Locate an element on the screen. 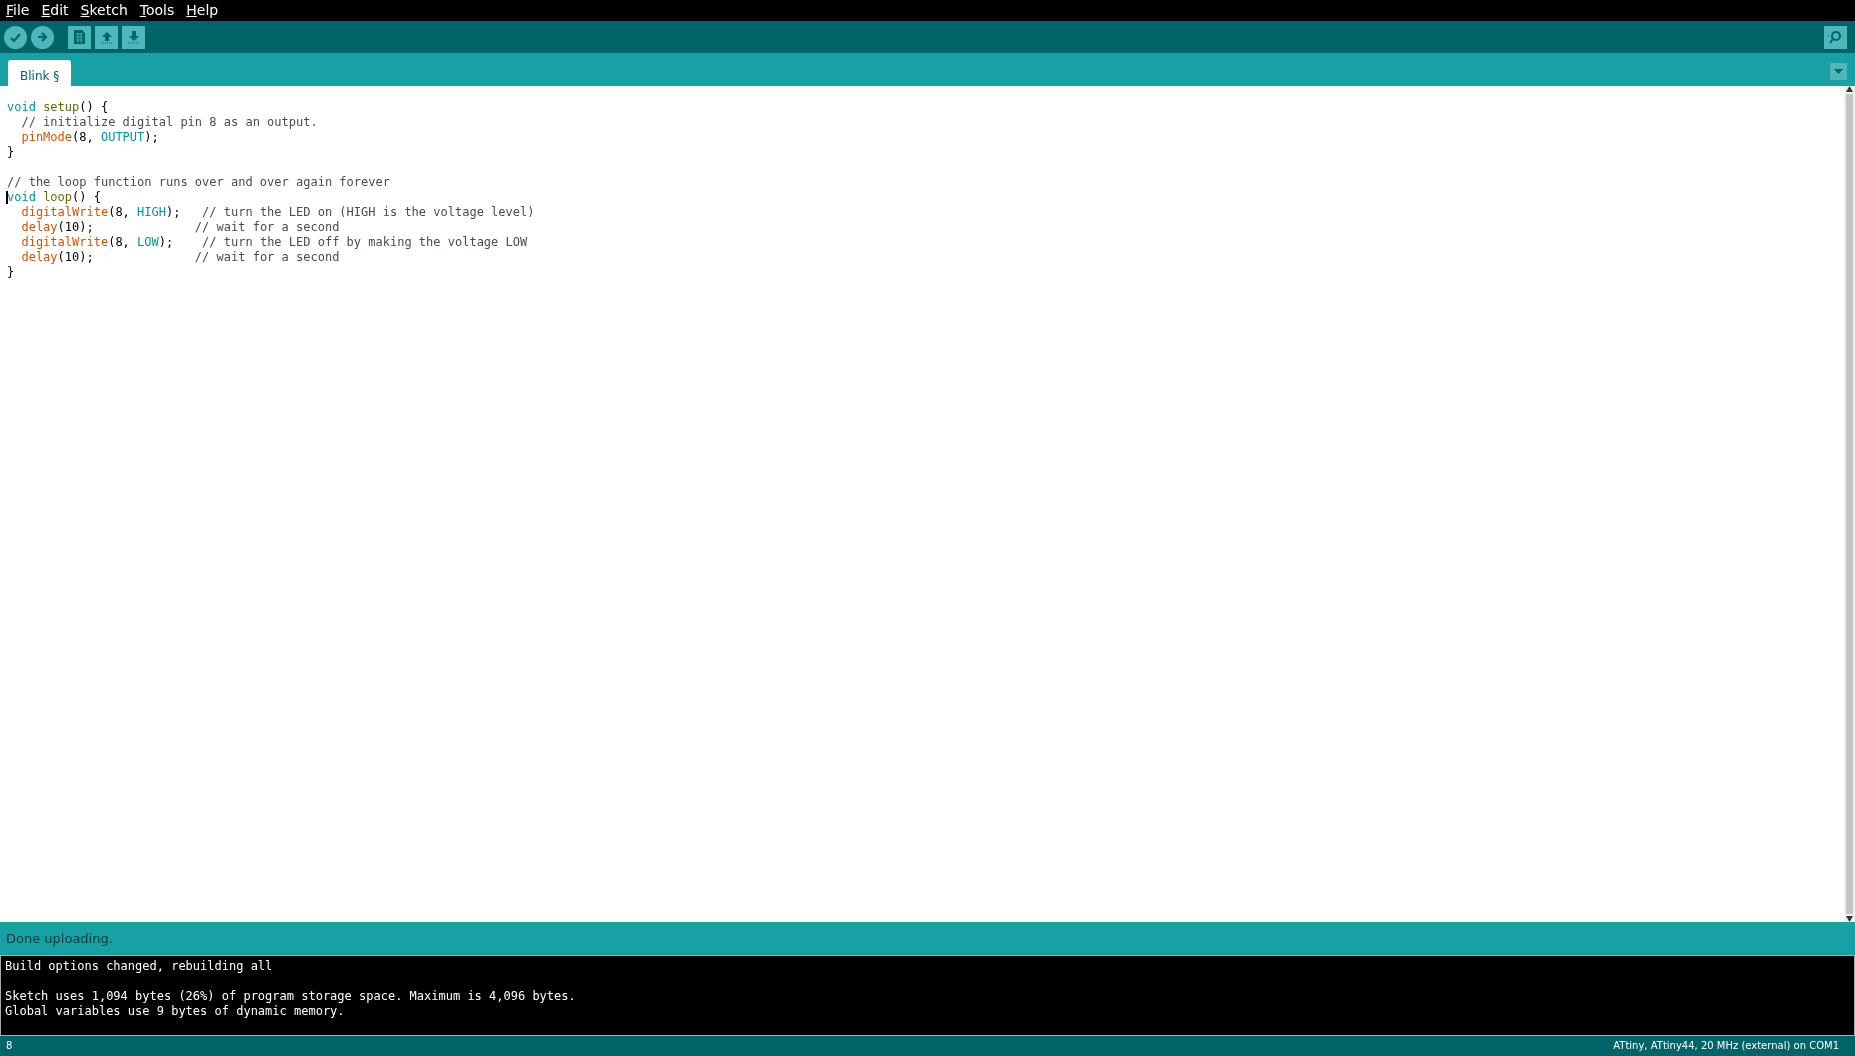 The height and width of the screenshot is (1056, 1855). down-arrow-icon is located at coordinates (133, 37).